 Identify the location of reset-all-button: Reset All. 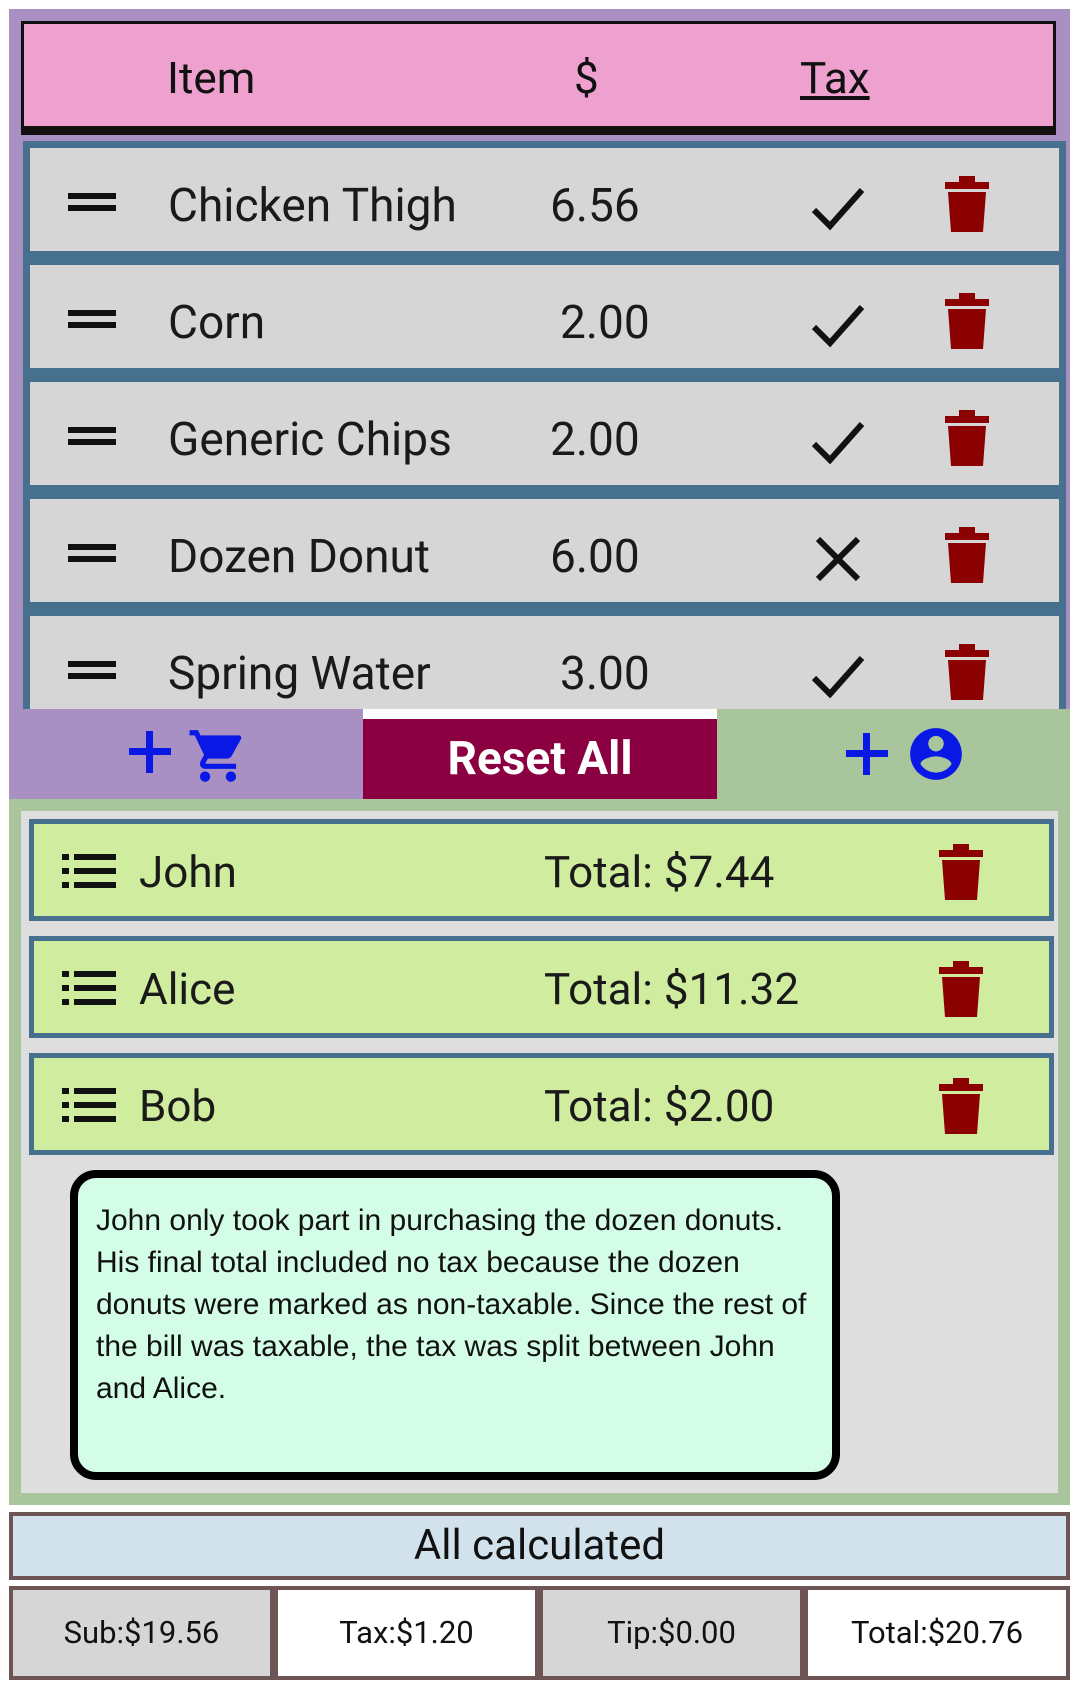
(540, 759).